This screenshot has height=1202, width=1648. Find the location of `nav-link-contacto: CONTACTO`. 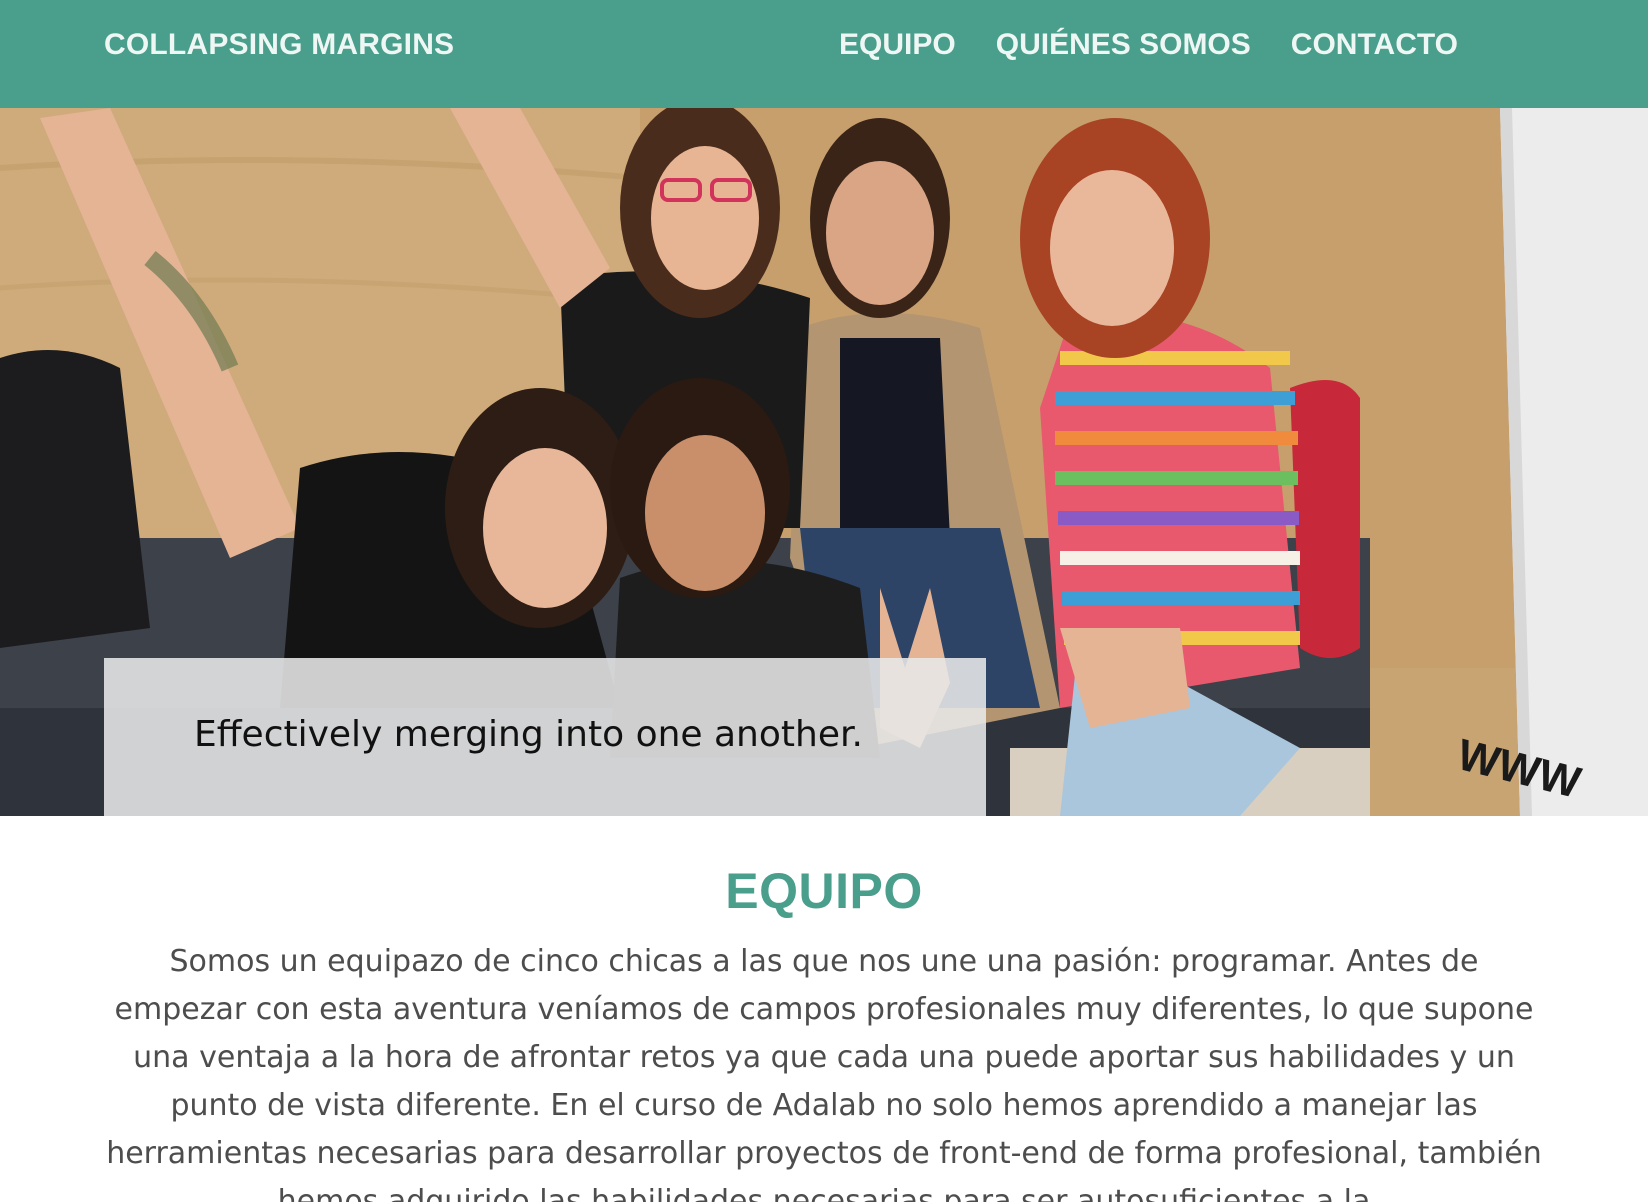

nav-link-contacto: CONTACTO is located at coordinates (1374, 45).